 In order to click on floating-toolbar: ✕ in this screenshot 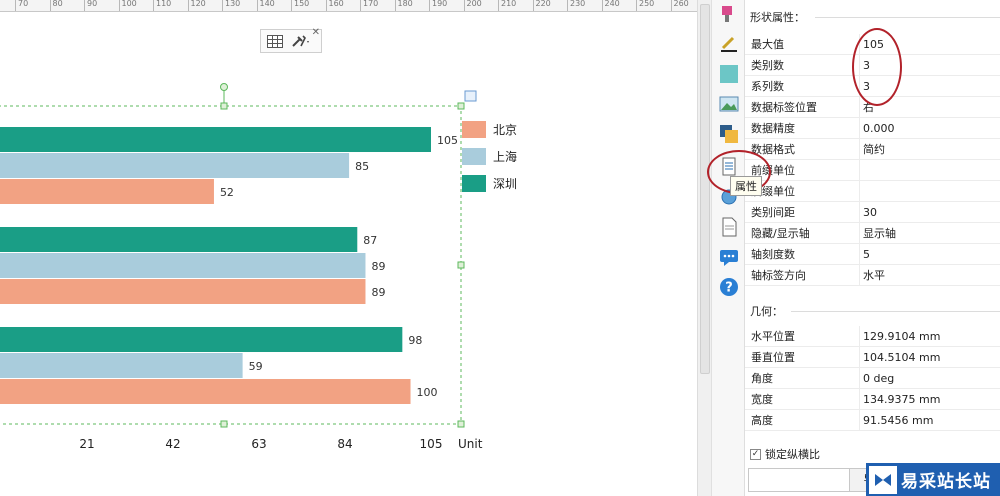, I will do `click(291, 40)`.